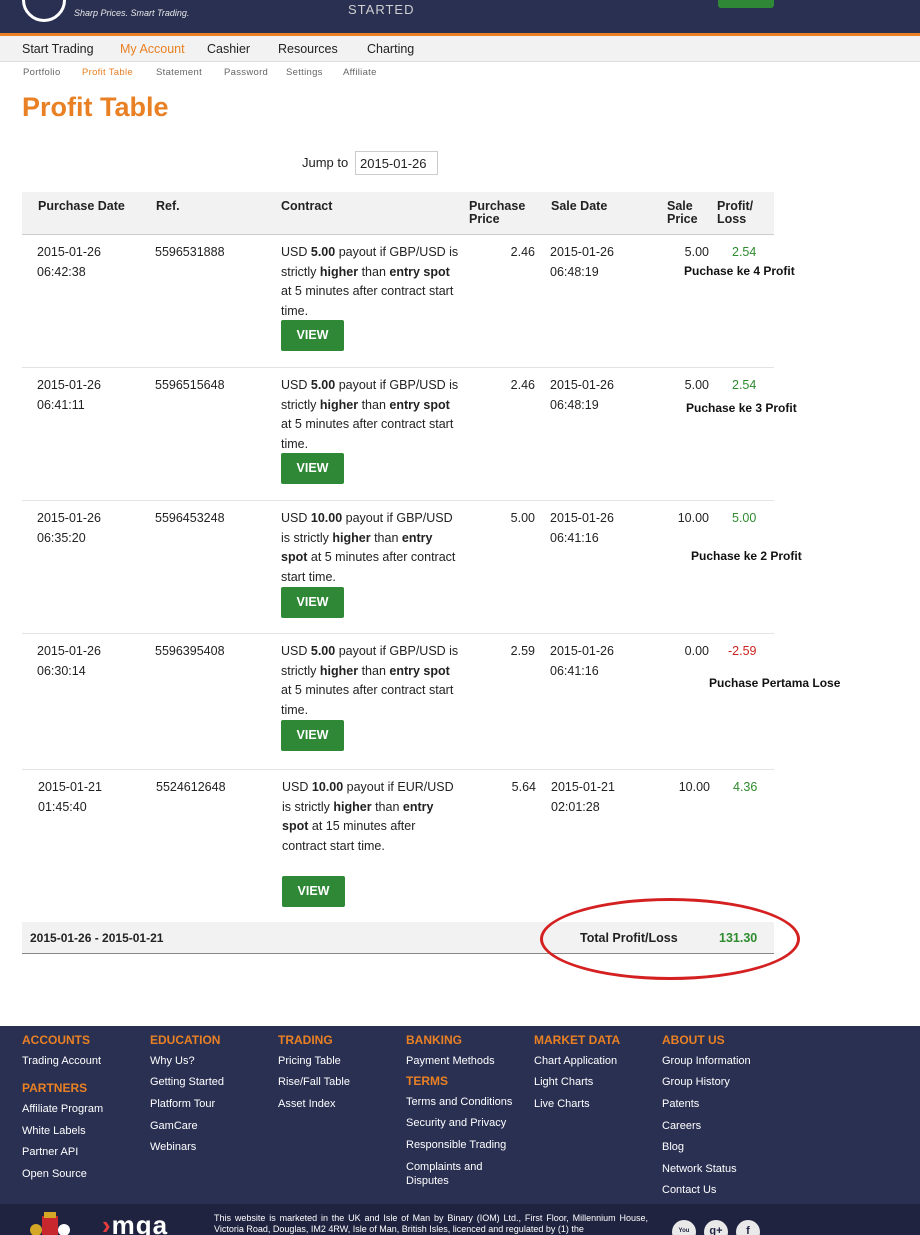 Image resolution: width=920 pixels, height=1235 pixels. Describe the element at coordinates (579, 206) in the screenshot. I see `header-sale-date: Sale Date` at that location.